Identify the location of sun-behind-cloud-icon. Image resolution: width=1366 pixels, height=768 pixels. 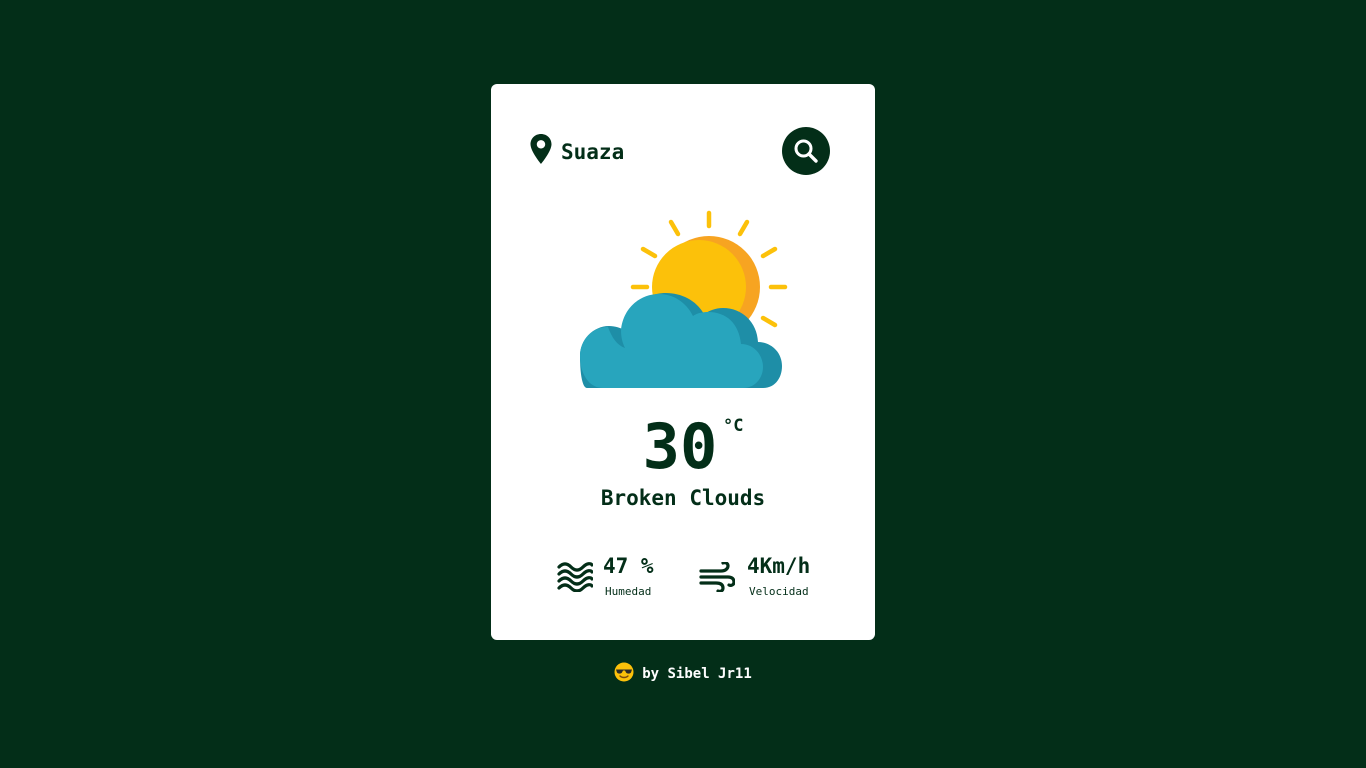
(684, 299).